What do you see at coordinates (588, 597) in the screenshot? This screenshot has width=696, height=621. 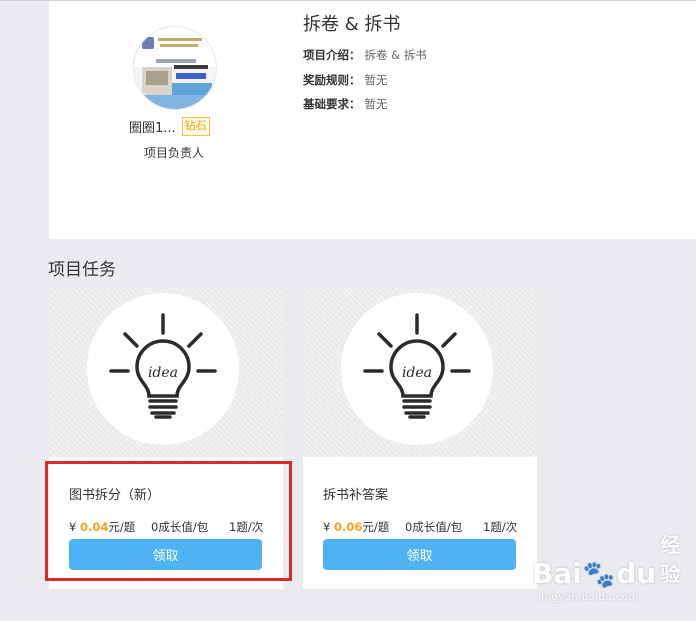 I see `watermark-url: jingyan.baidu.com` at bounding box center [588, 597].